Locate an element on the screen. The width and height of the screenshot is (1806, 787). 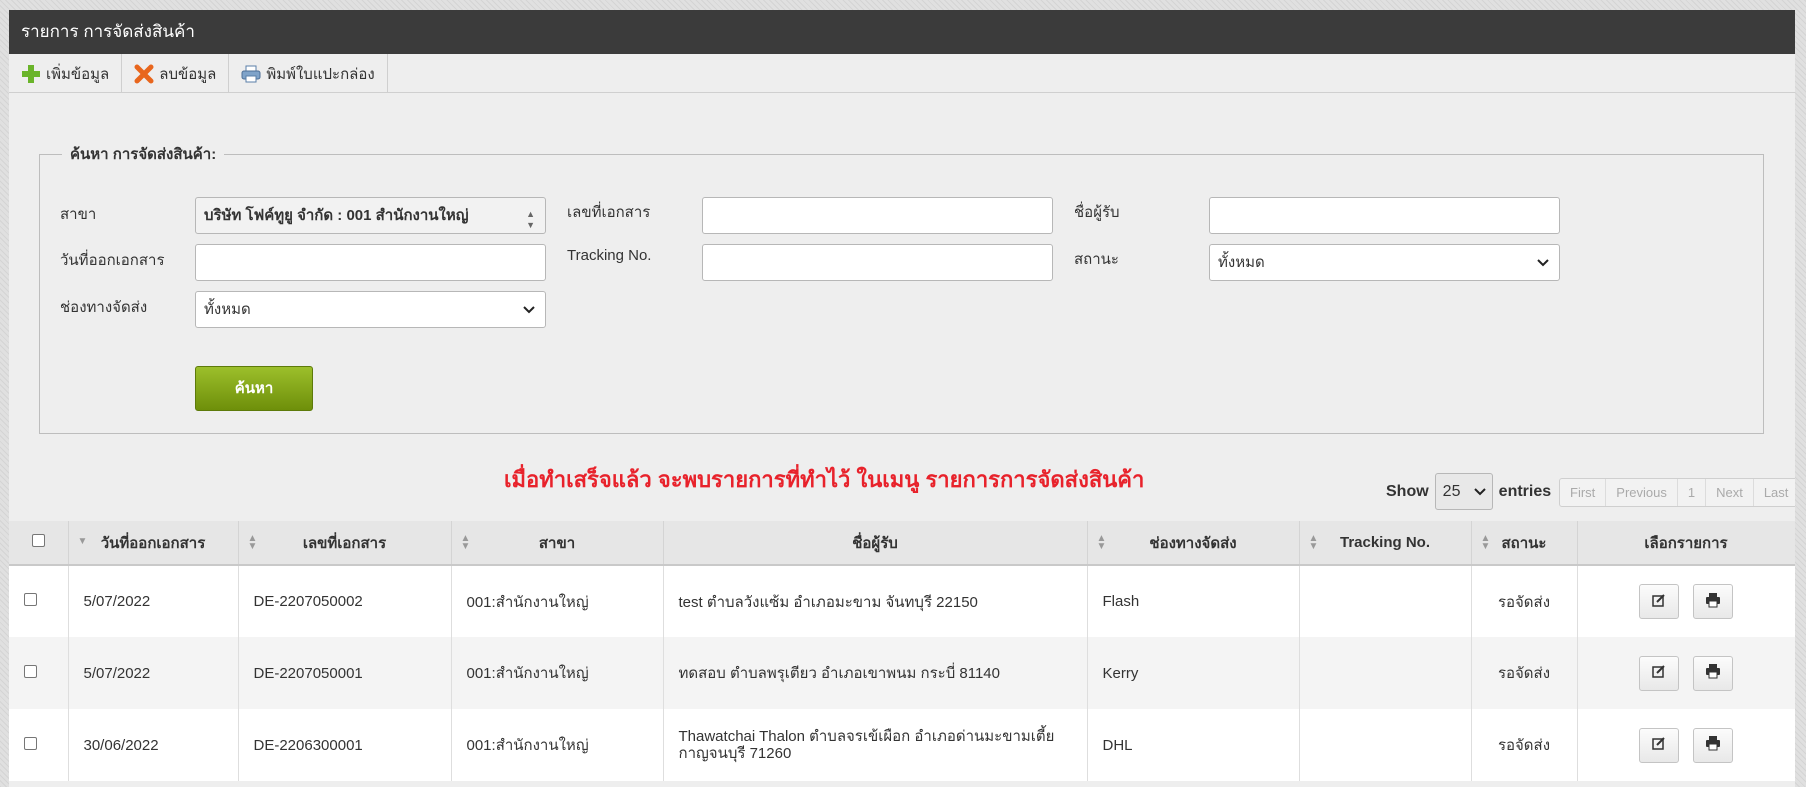
pager-first: First is located at coordinates (1583, 492).